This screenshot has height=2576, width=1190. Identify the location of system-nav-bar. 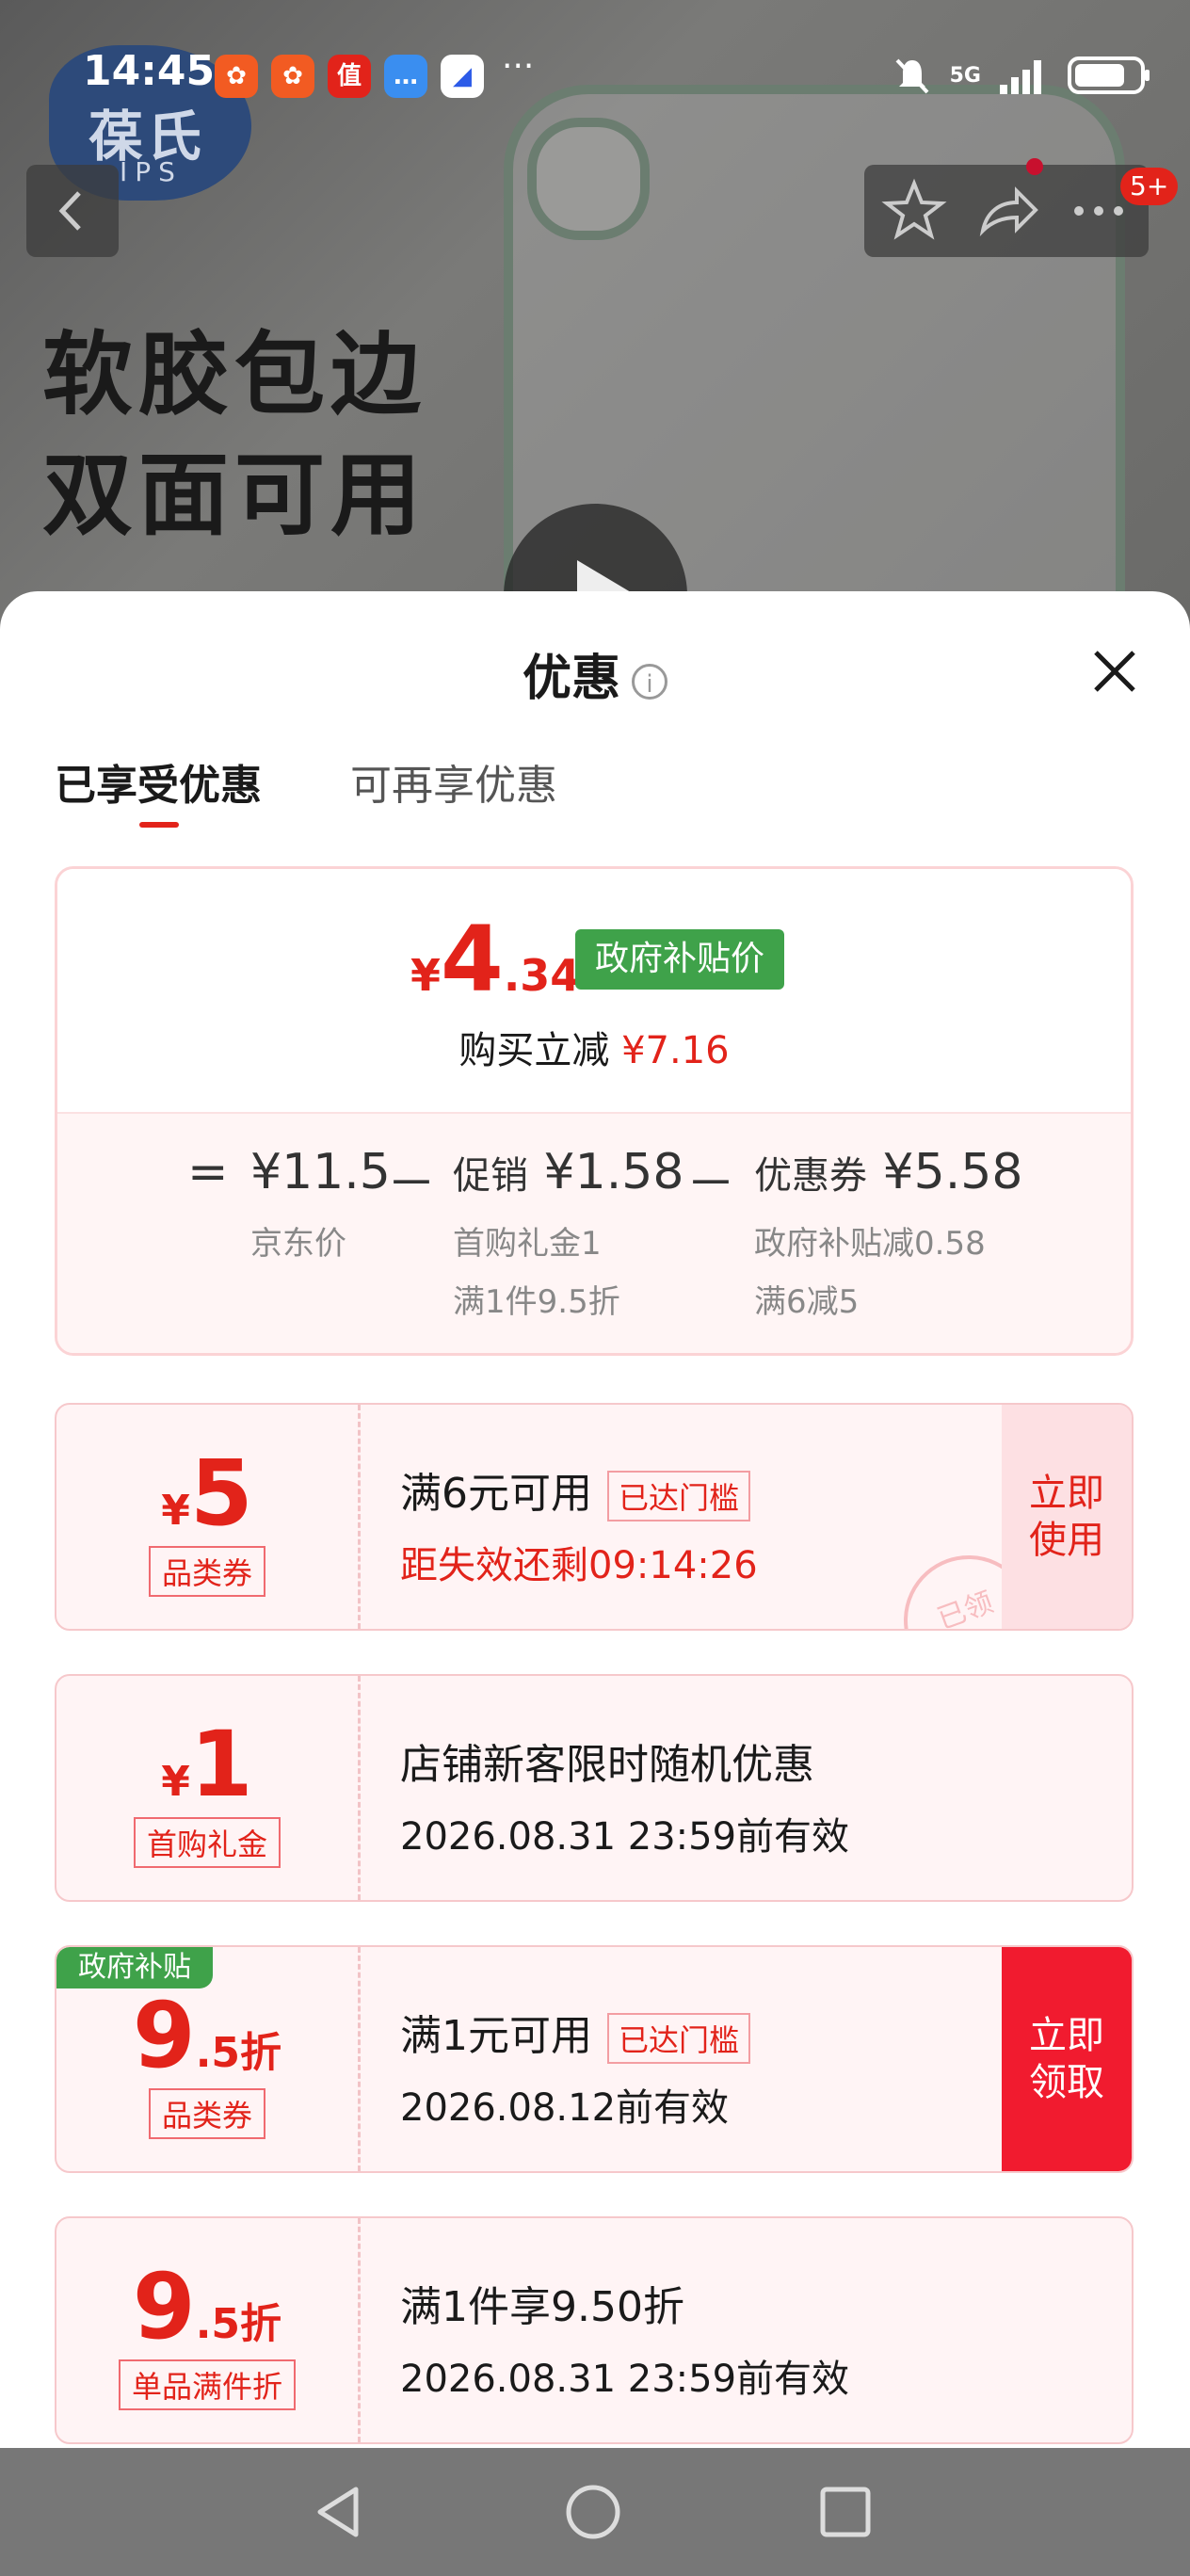
(595, 2512).